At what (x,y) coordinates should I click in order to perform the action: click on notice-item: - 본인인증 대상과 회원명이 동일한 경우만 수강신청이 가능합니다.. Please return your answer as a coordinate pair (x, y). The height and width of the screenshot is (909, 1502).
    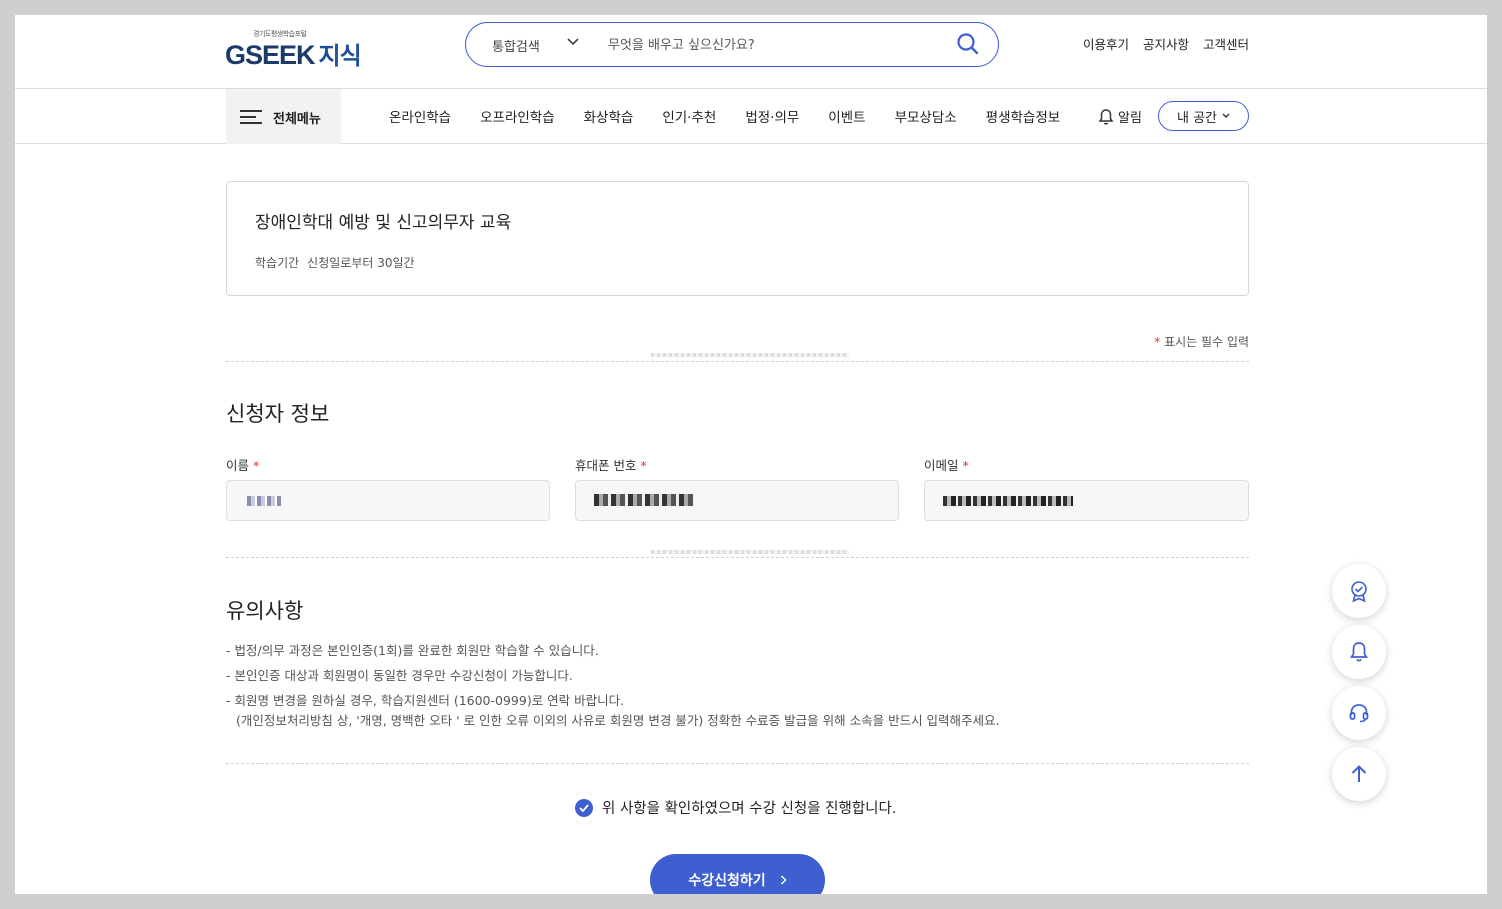
    Looking at the image, I should click on (399, 675).